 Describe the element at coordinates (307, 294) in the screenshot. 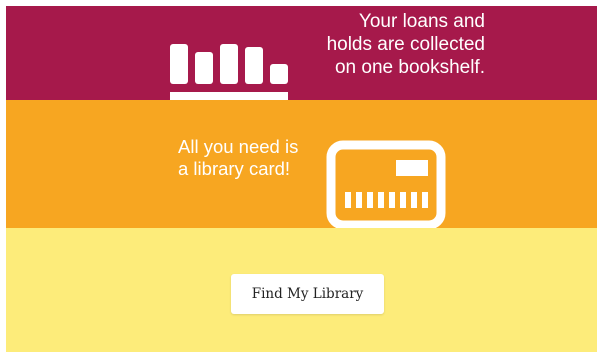

I see `find-my-library-button: Find My Library` at that location.